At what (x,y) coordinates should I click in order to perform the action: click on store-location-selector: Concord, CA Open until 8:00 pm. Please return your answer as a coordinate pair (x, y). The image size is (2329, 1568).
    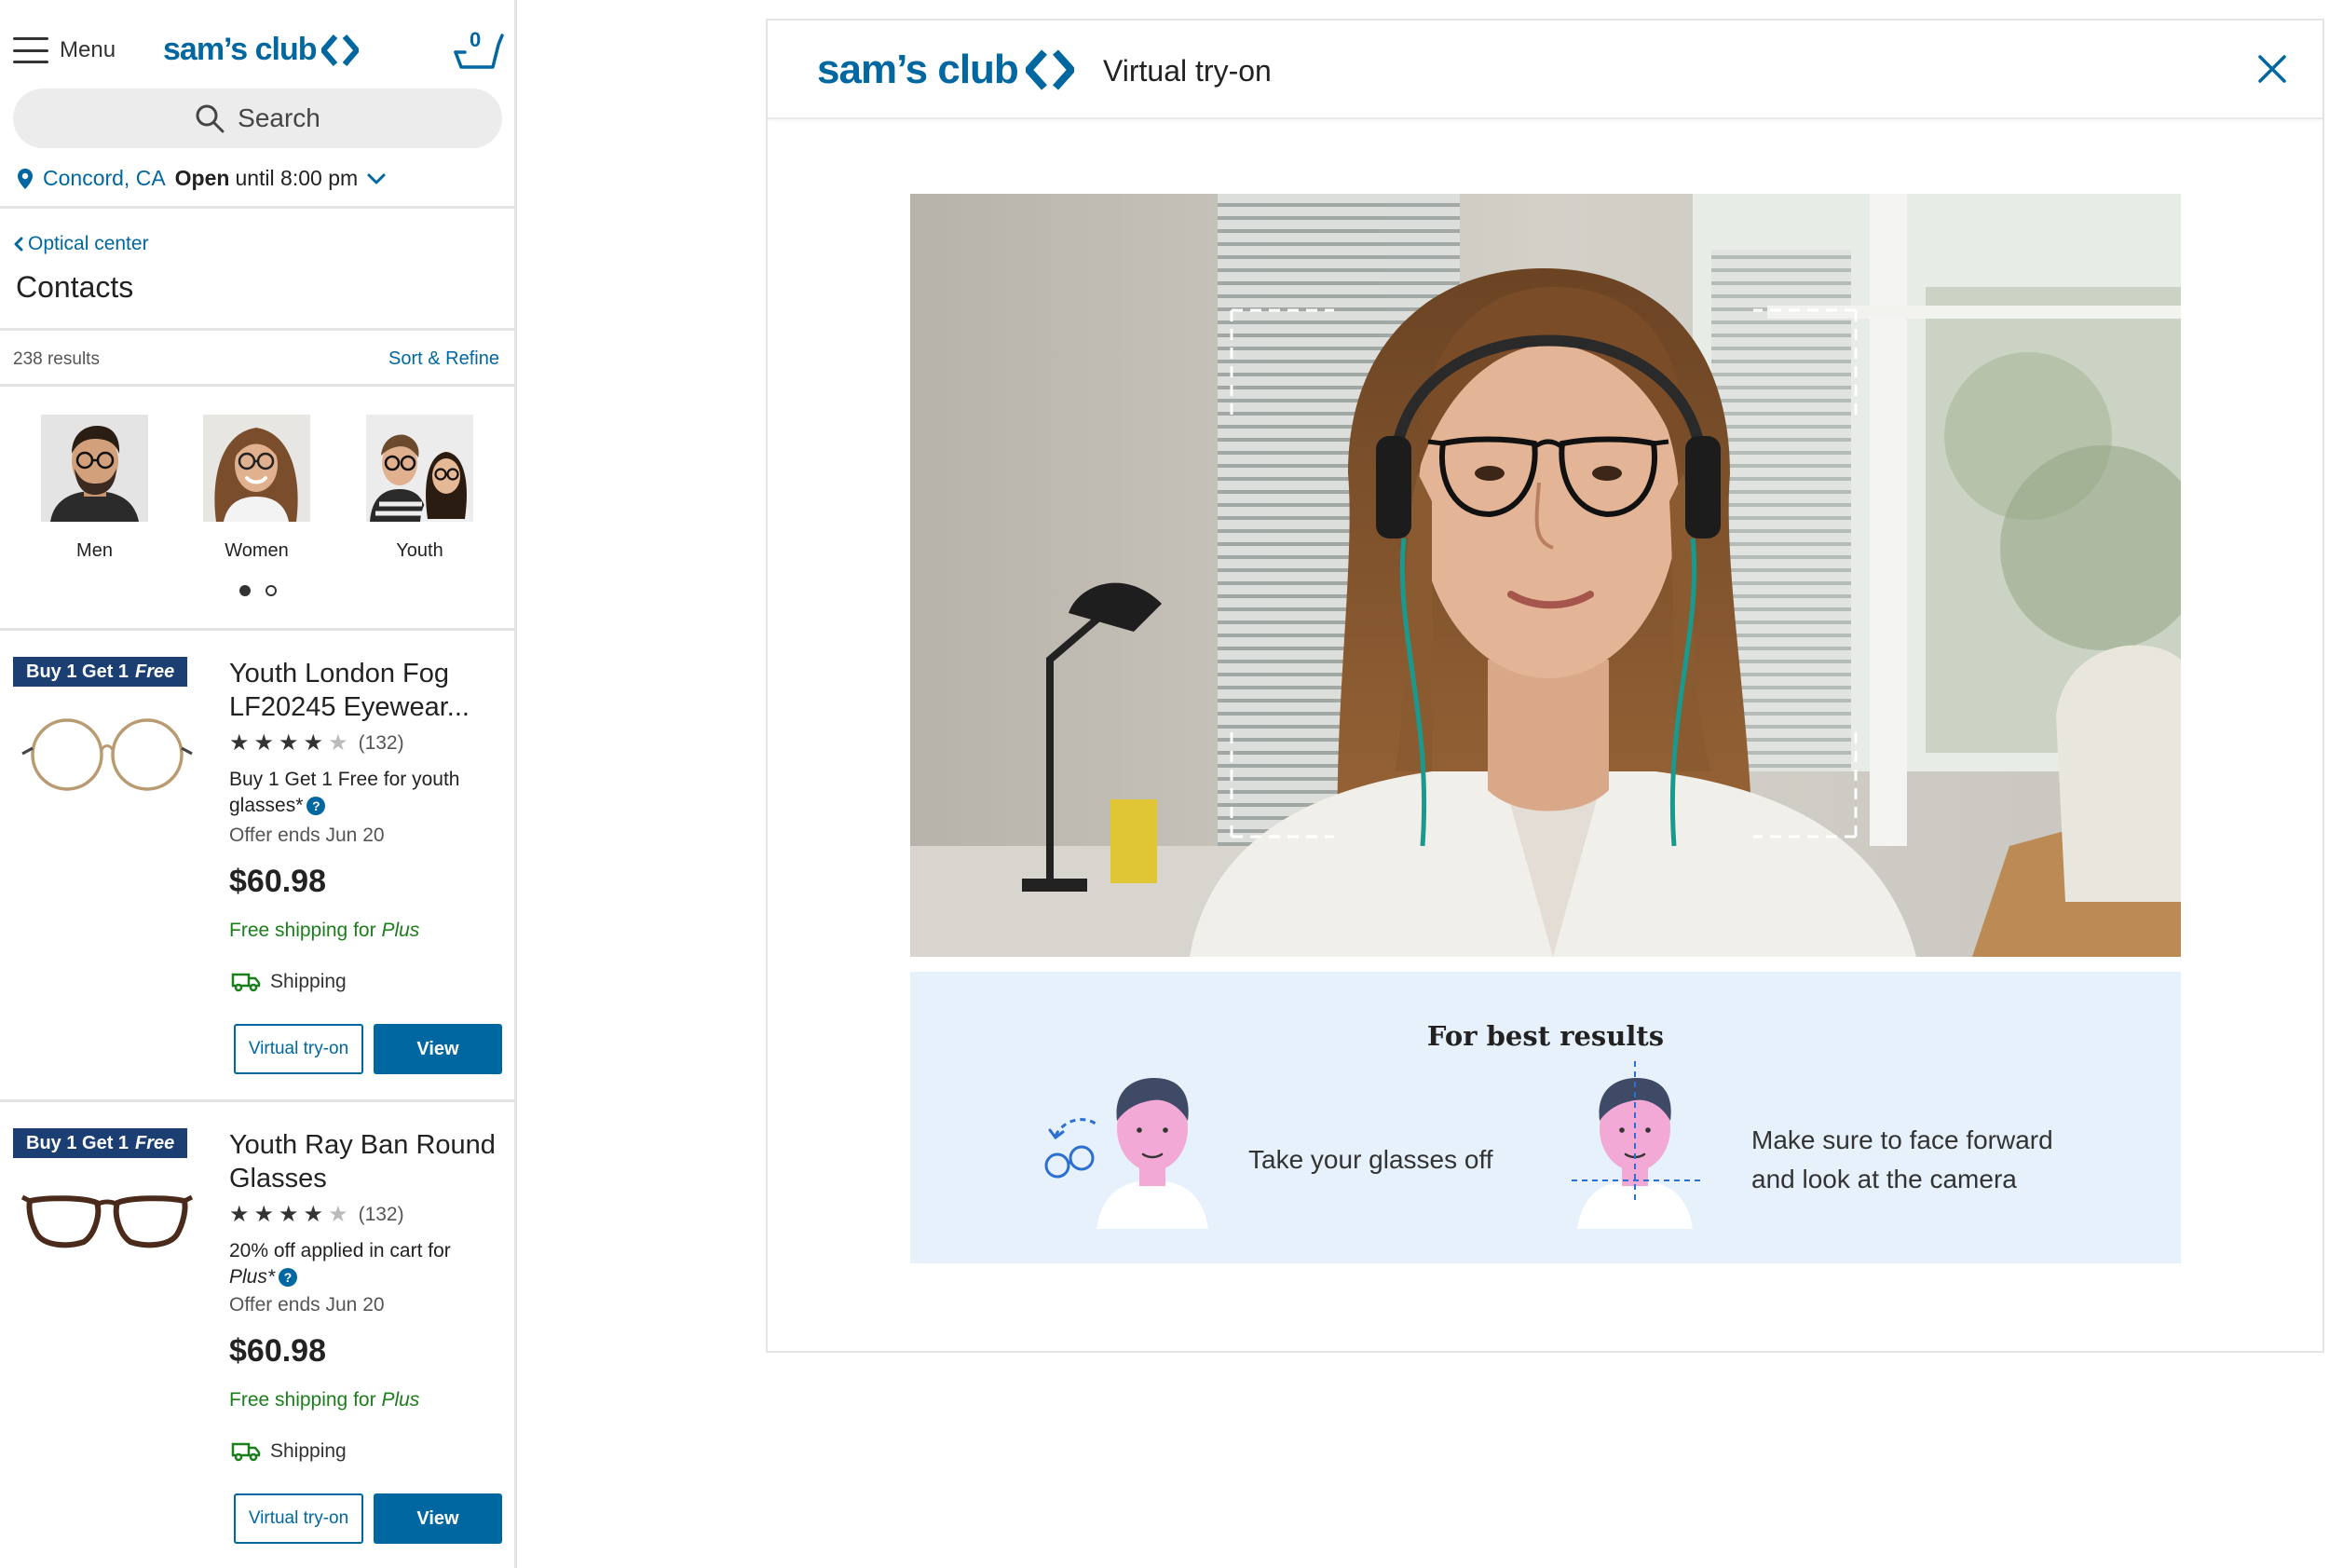
    Looking at the image, I should click on (201, 178).